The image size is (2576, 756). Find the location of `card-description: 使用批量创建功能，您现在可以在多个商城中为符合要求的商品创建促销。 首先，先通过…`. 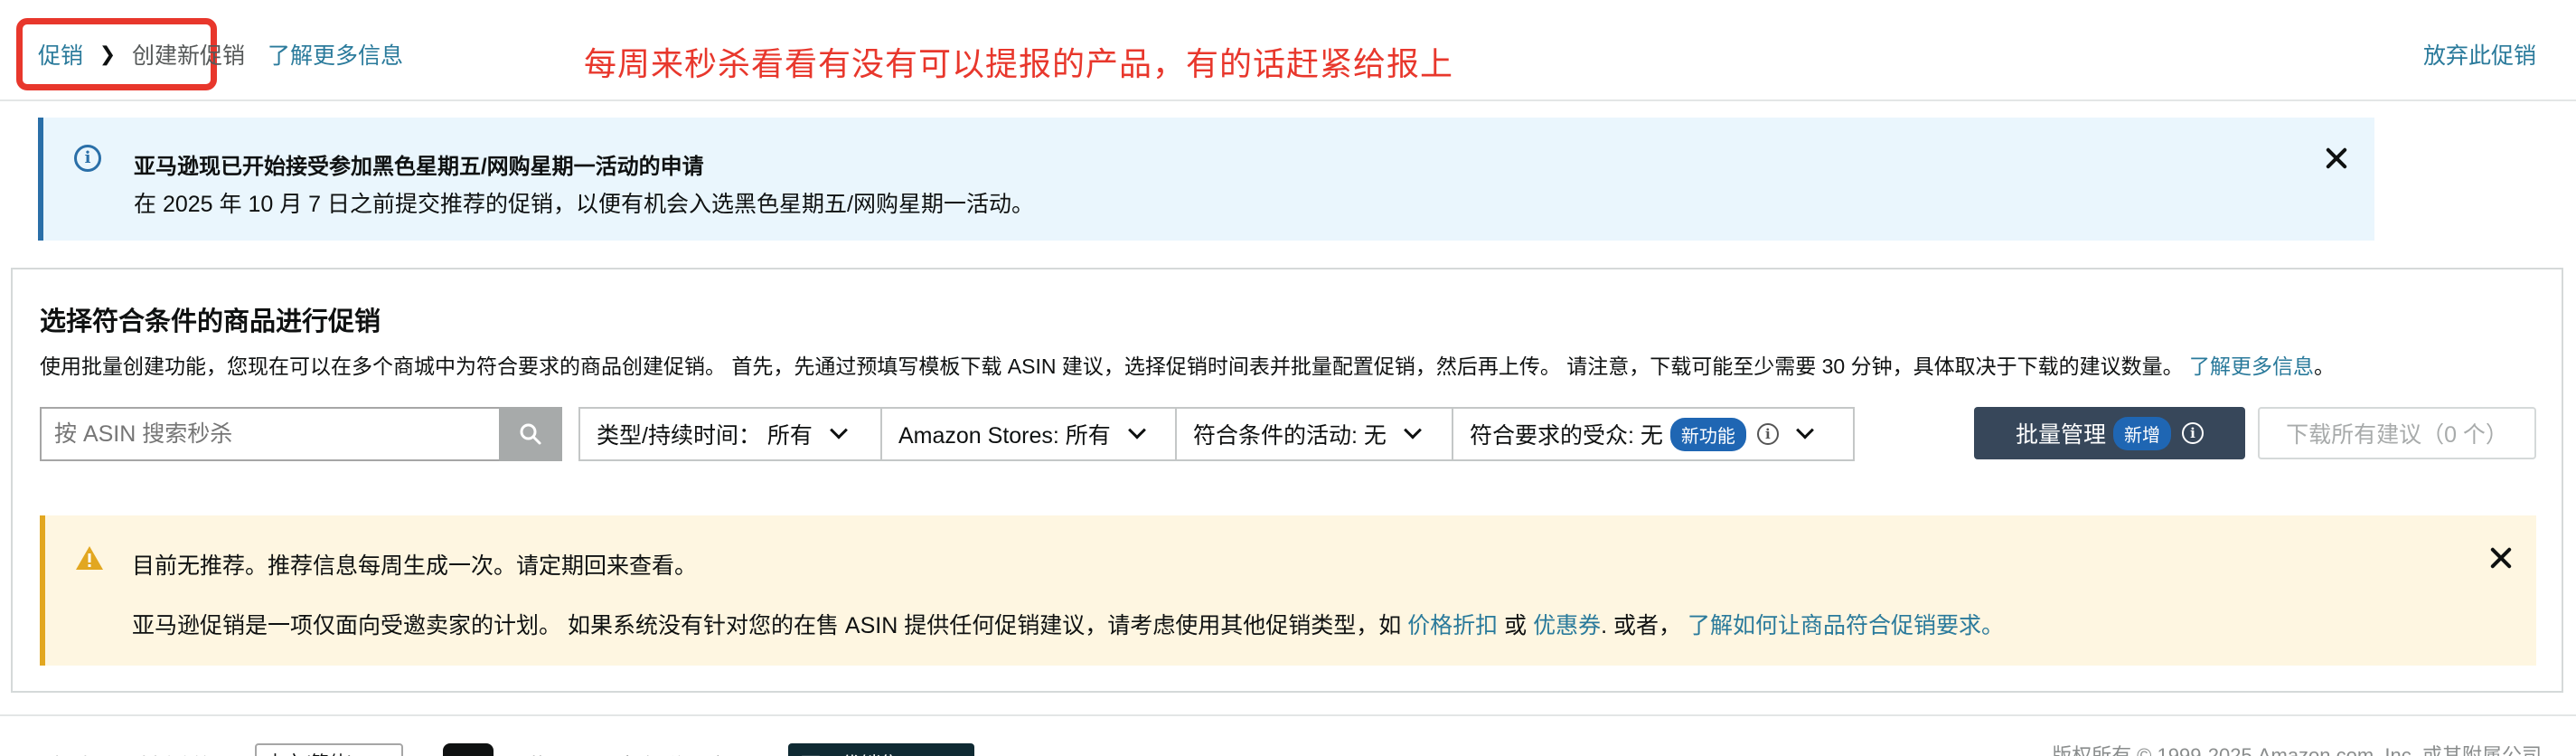

card-description: 使用批量创建功能，您现在可以在多个商城中为符合要求的商品创建促销。 首先，先通过… is located at coordinates (1187, 364).